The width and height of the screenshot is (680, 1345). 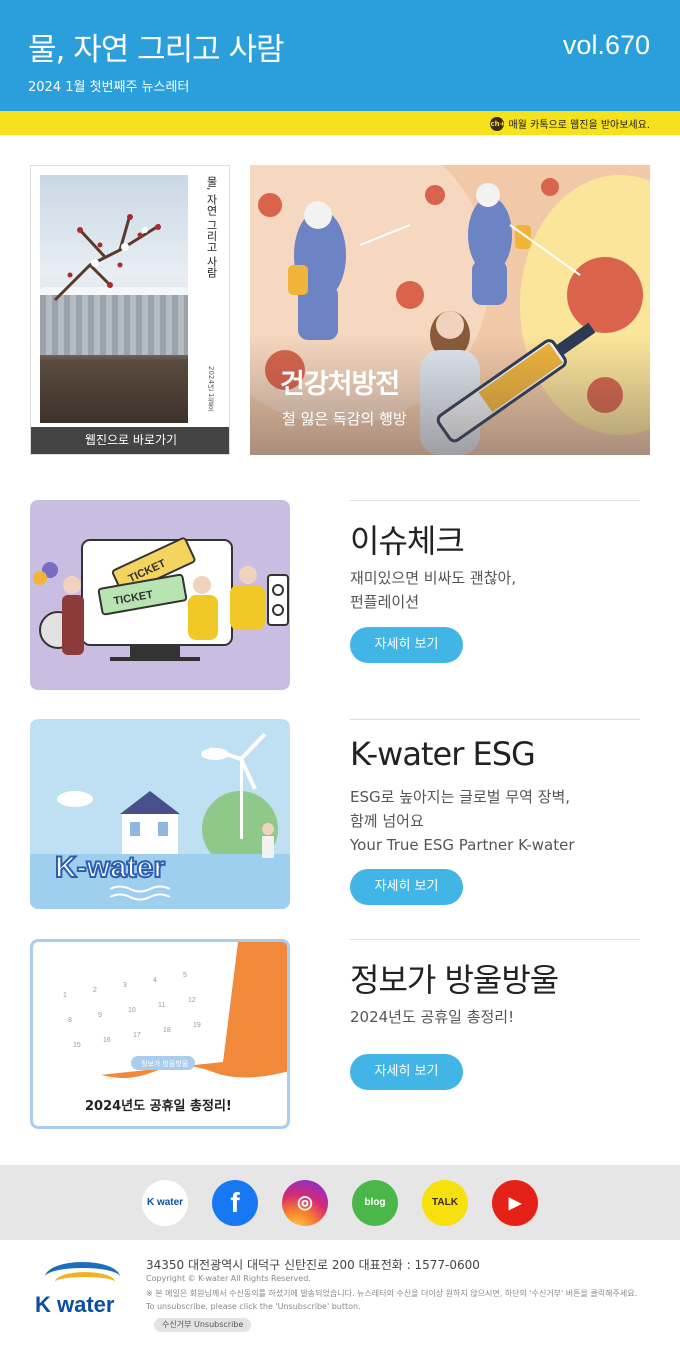 What do you see at coordinates (130, 440) in the screenshot?
I see `webzine-link-button: 웹진으로 바로가기` at bounding box center [130, 440].